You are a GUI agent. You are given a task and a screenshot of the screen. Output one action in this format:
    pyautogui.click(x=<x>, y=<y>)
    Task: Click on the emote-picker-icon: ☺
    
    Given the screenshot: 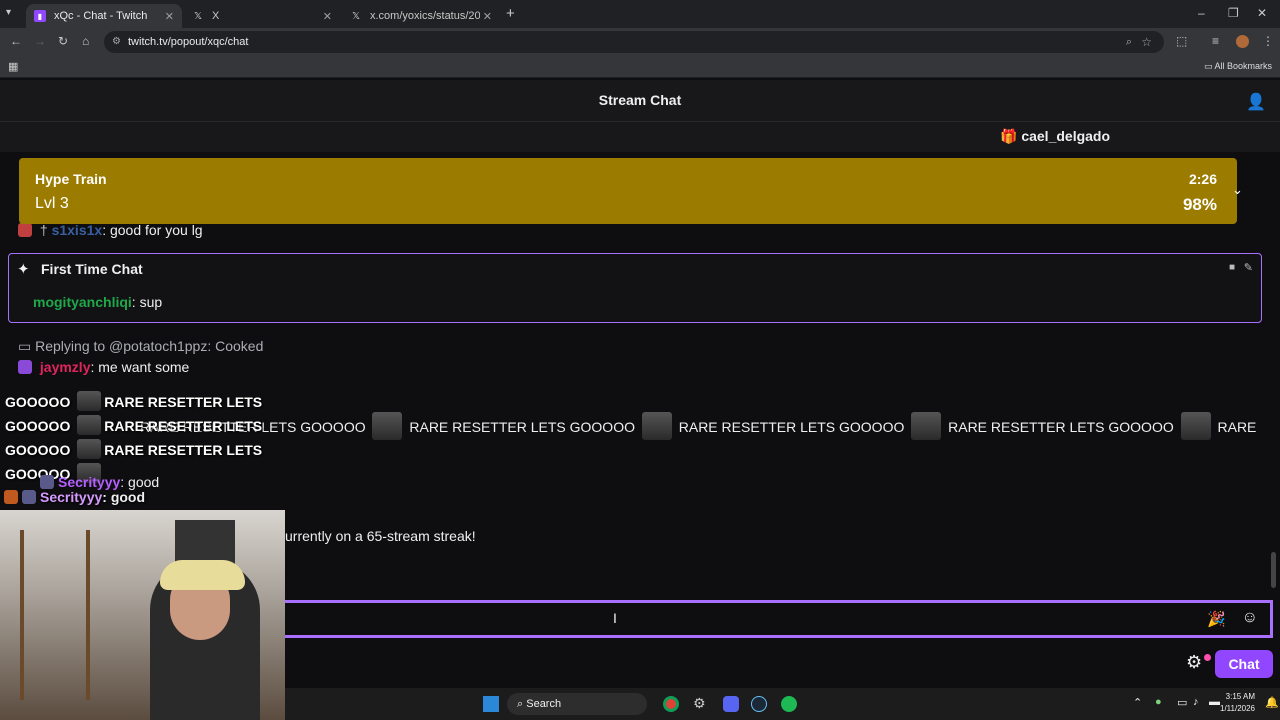 What is the action you would take?
    pyautogui.click(x=1250, y=618)
    